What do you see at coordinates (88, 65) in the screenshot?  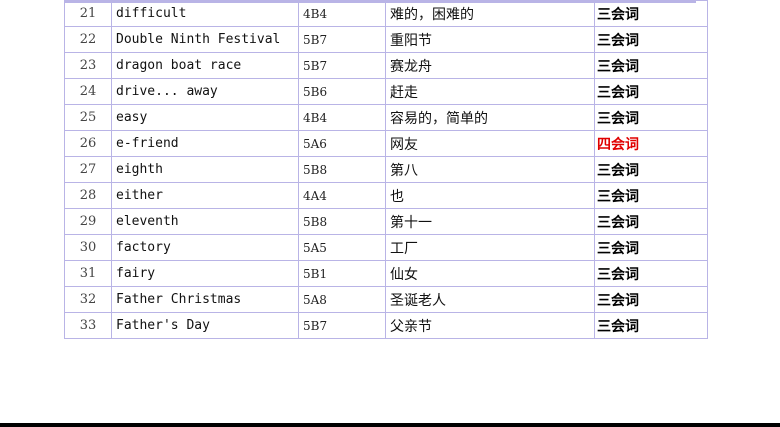 I see `row-number-cell: 23` at bounding box center [88, 65].